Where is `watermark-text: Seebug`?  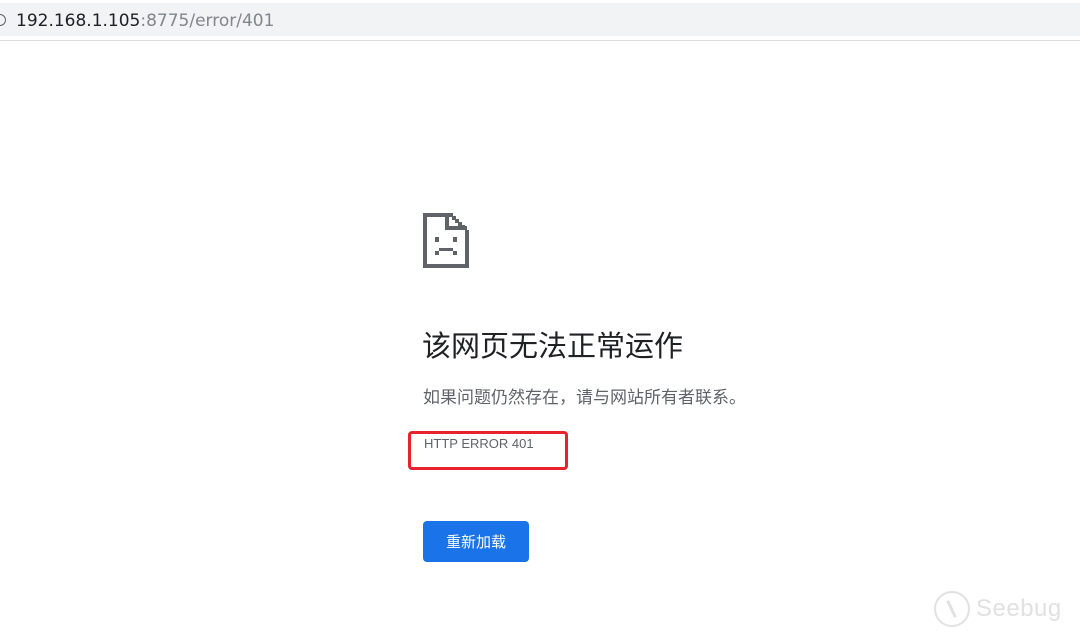
watermark-text: Seebug is located at coordinates (1019, 608).